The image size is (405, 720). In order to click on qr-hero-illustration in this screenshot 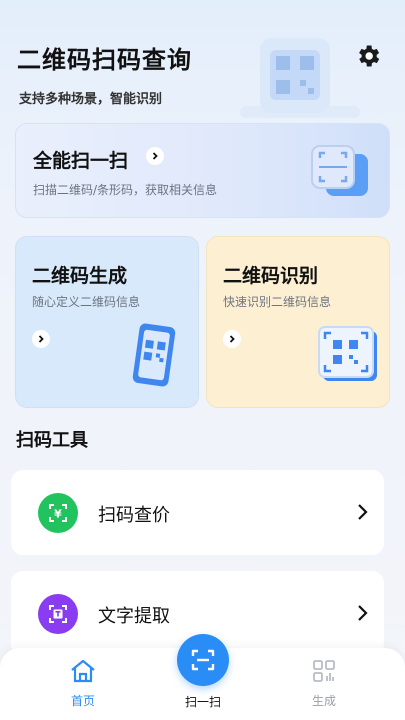, I will do `click(300, 78)`.